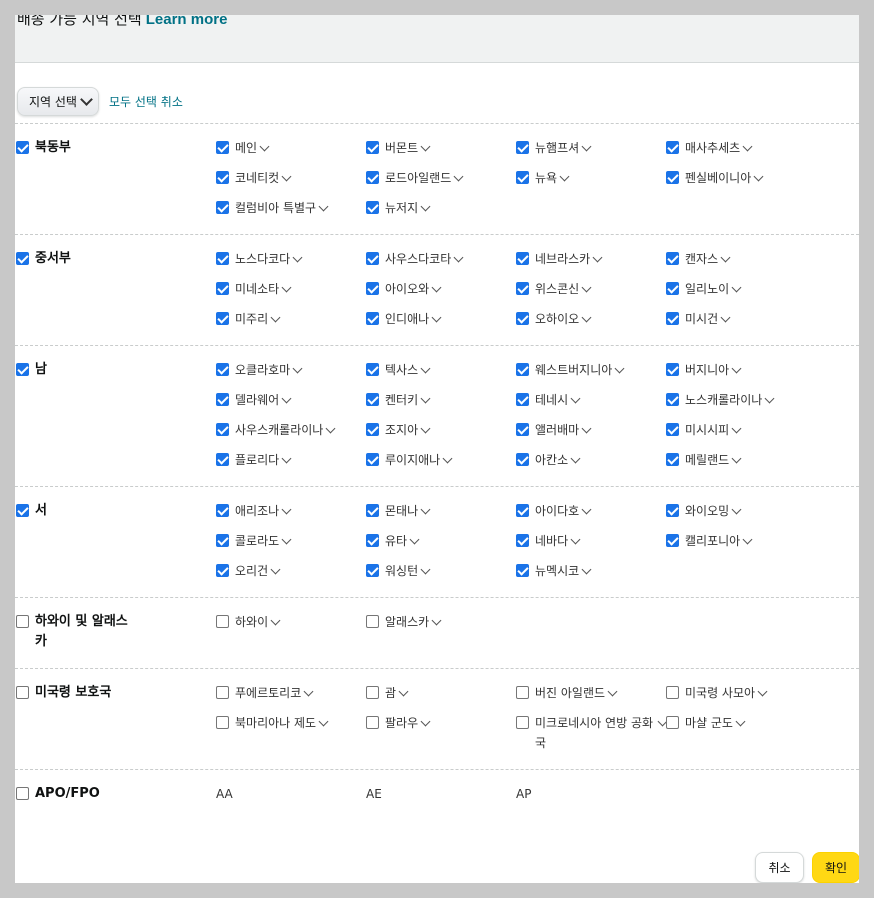  I want to click on state-item: 푸에르토리코, so click(265, 693).